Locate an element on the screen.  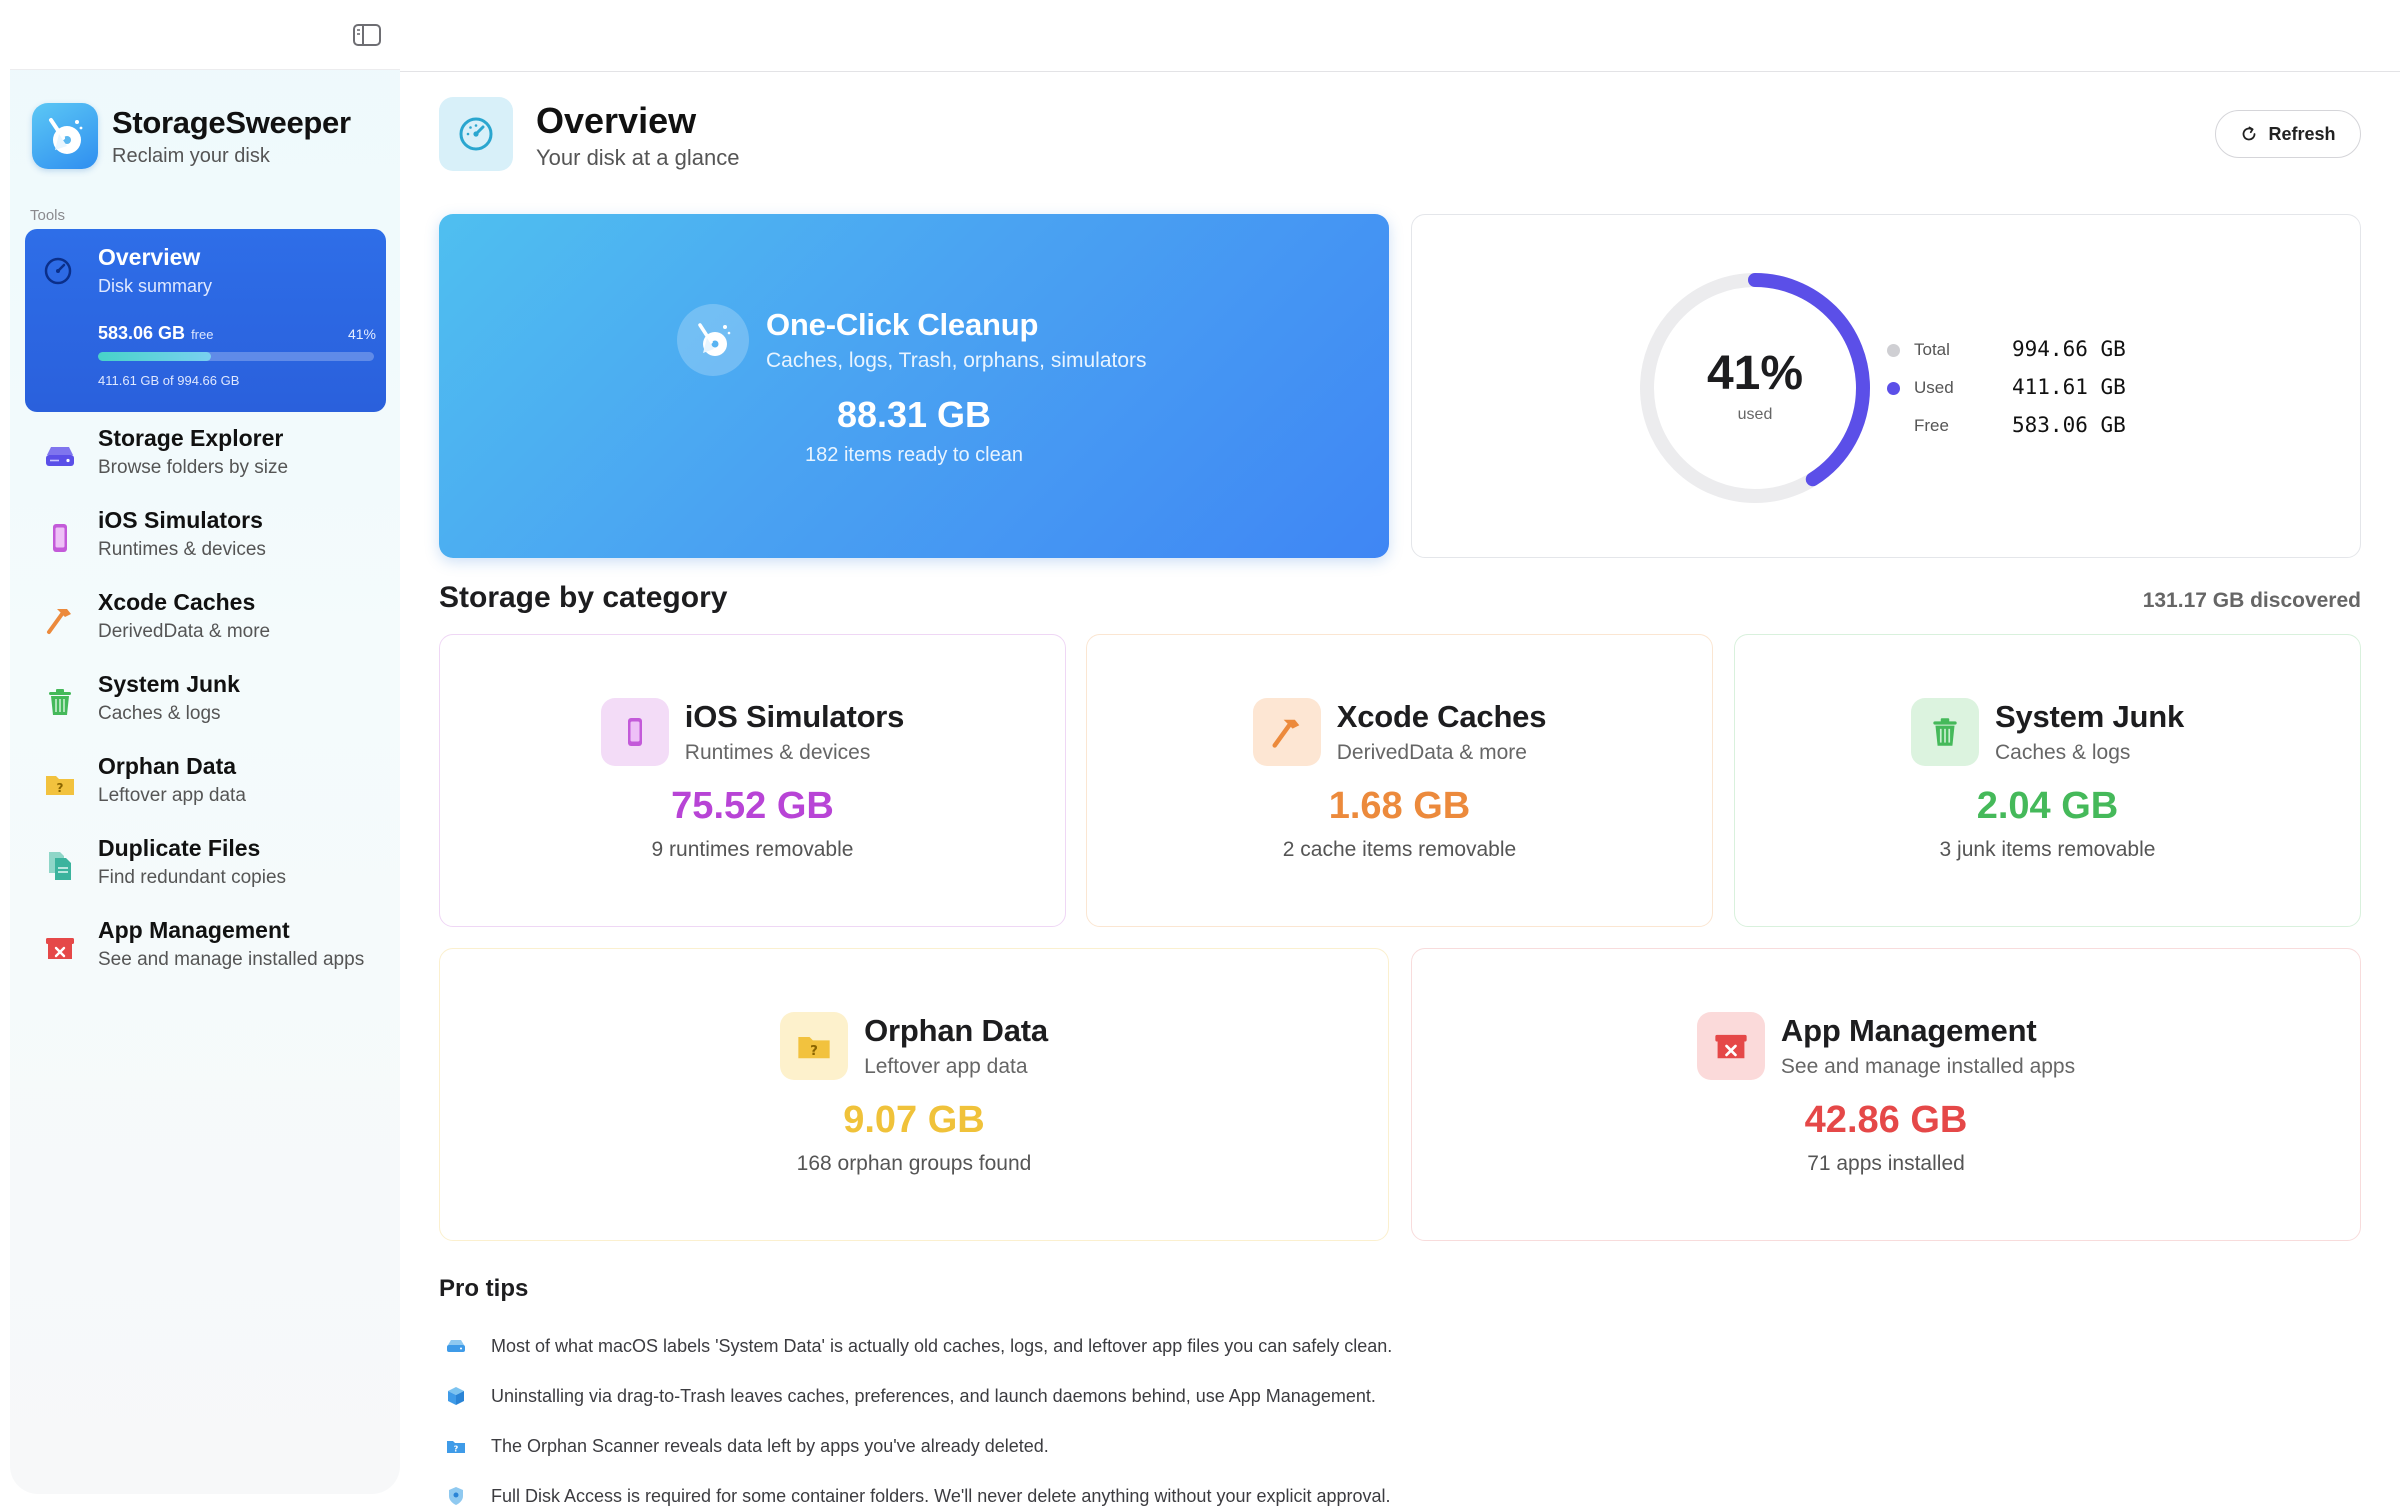
box-icon is located at coordinates (456, 1396).